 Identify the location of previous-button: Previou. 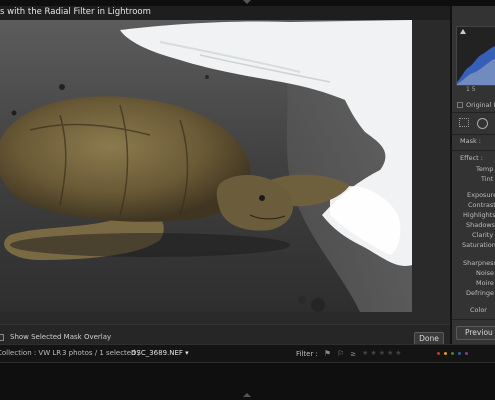
(475, 333).